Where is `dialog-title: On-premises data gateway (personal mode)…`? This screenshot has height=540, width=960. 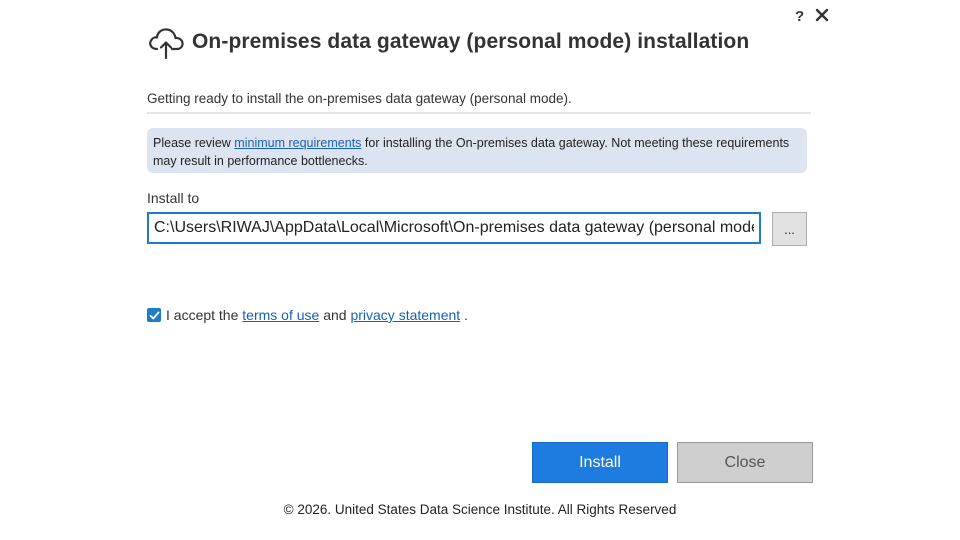 dialog-title: On-premises data gateway (personal mode)… is located at coordinates (471, 41).